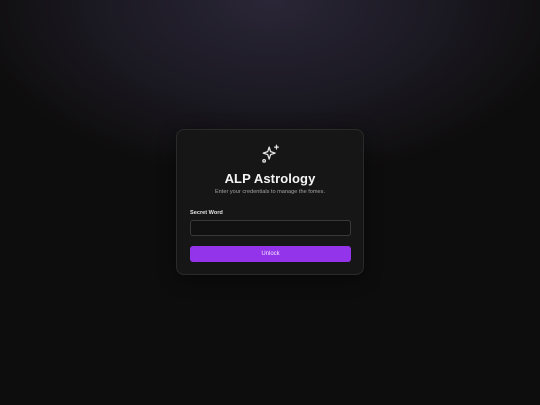  Describe the element at coordinates (270, 178) in the screenshot. I see `app-title: ALP Astrology` at that location.